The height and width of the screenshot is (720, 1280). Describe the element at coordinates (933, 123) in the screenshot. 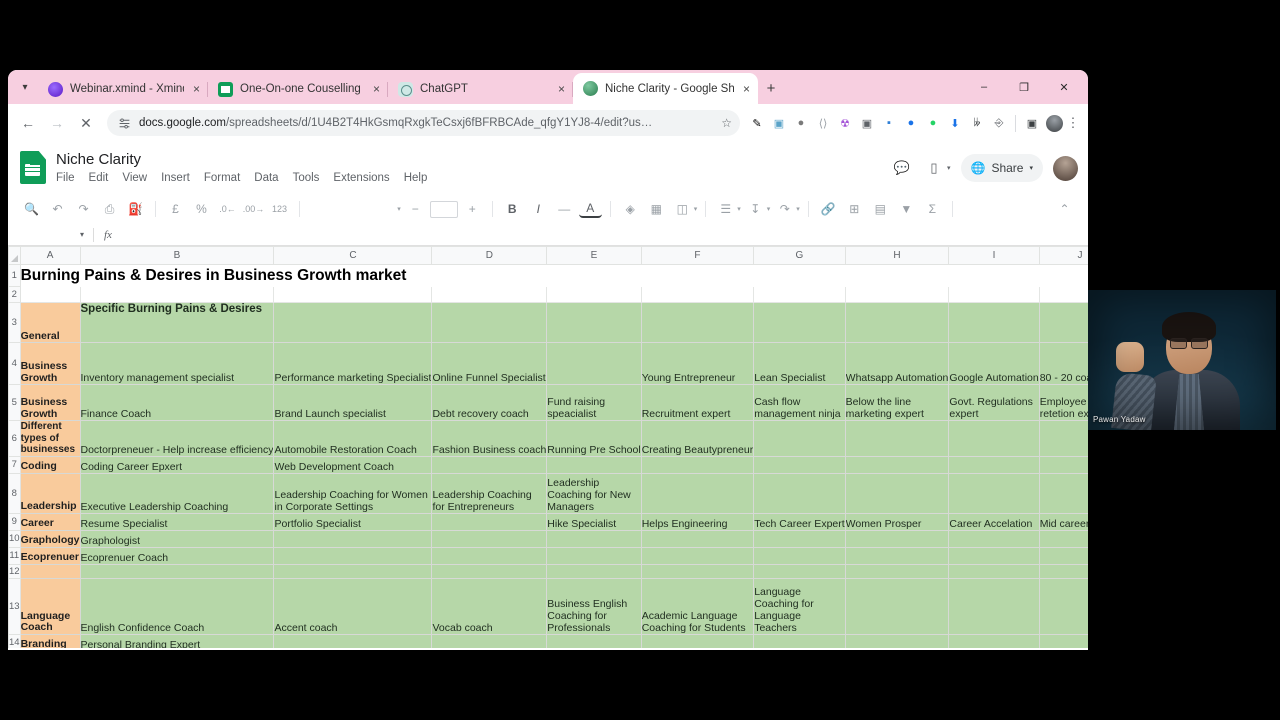

I see `whatsapp-icon: ●` at that location.